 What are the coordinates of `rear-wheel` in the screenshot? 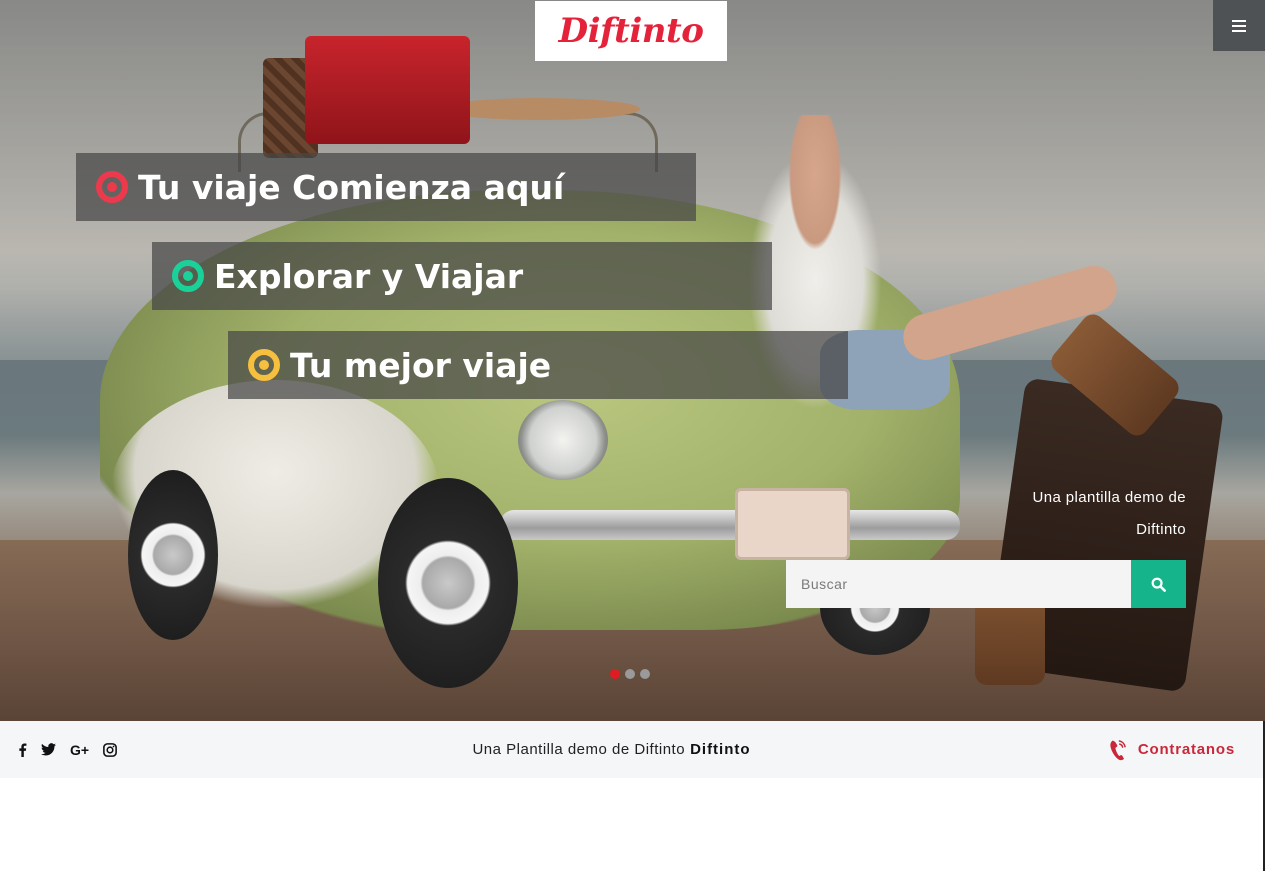 It's located at (173, 555).